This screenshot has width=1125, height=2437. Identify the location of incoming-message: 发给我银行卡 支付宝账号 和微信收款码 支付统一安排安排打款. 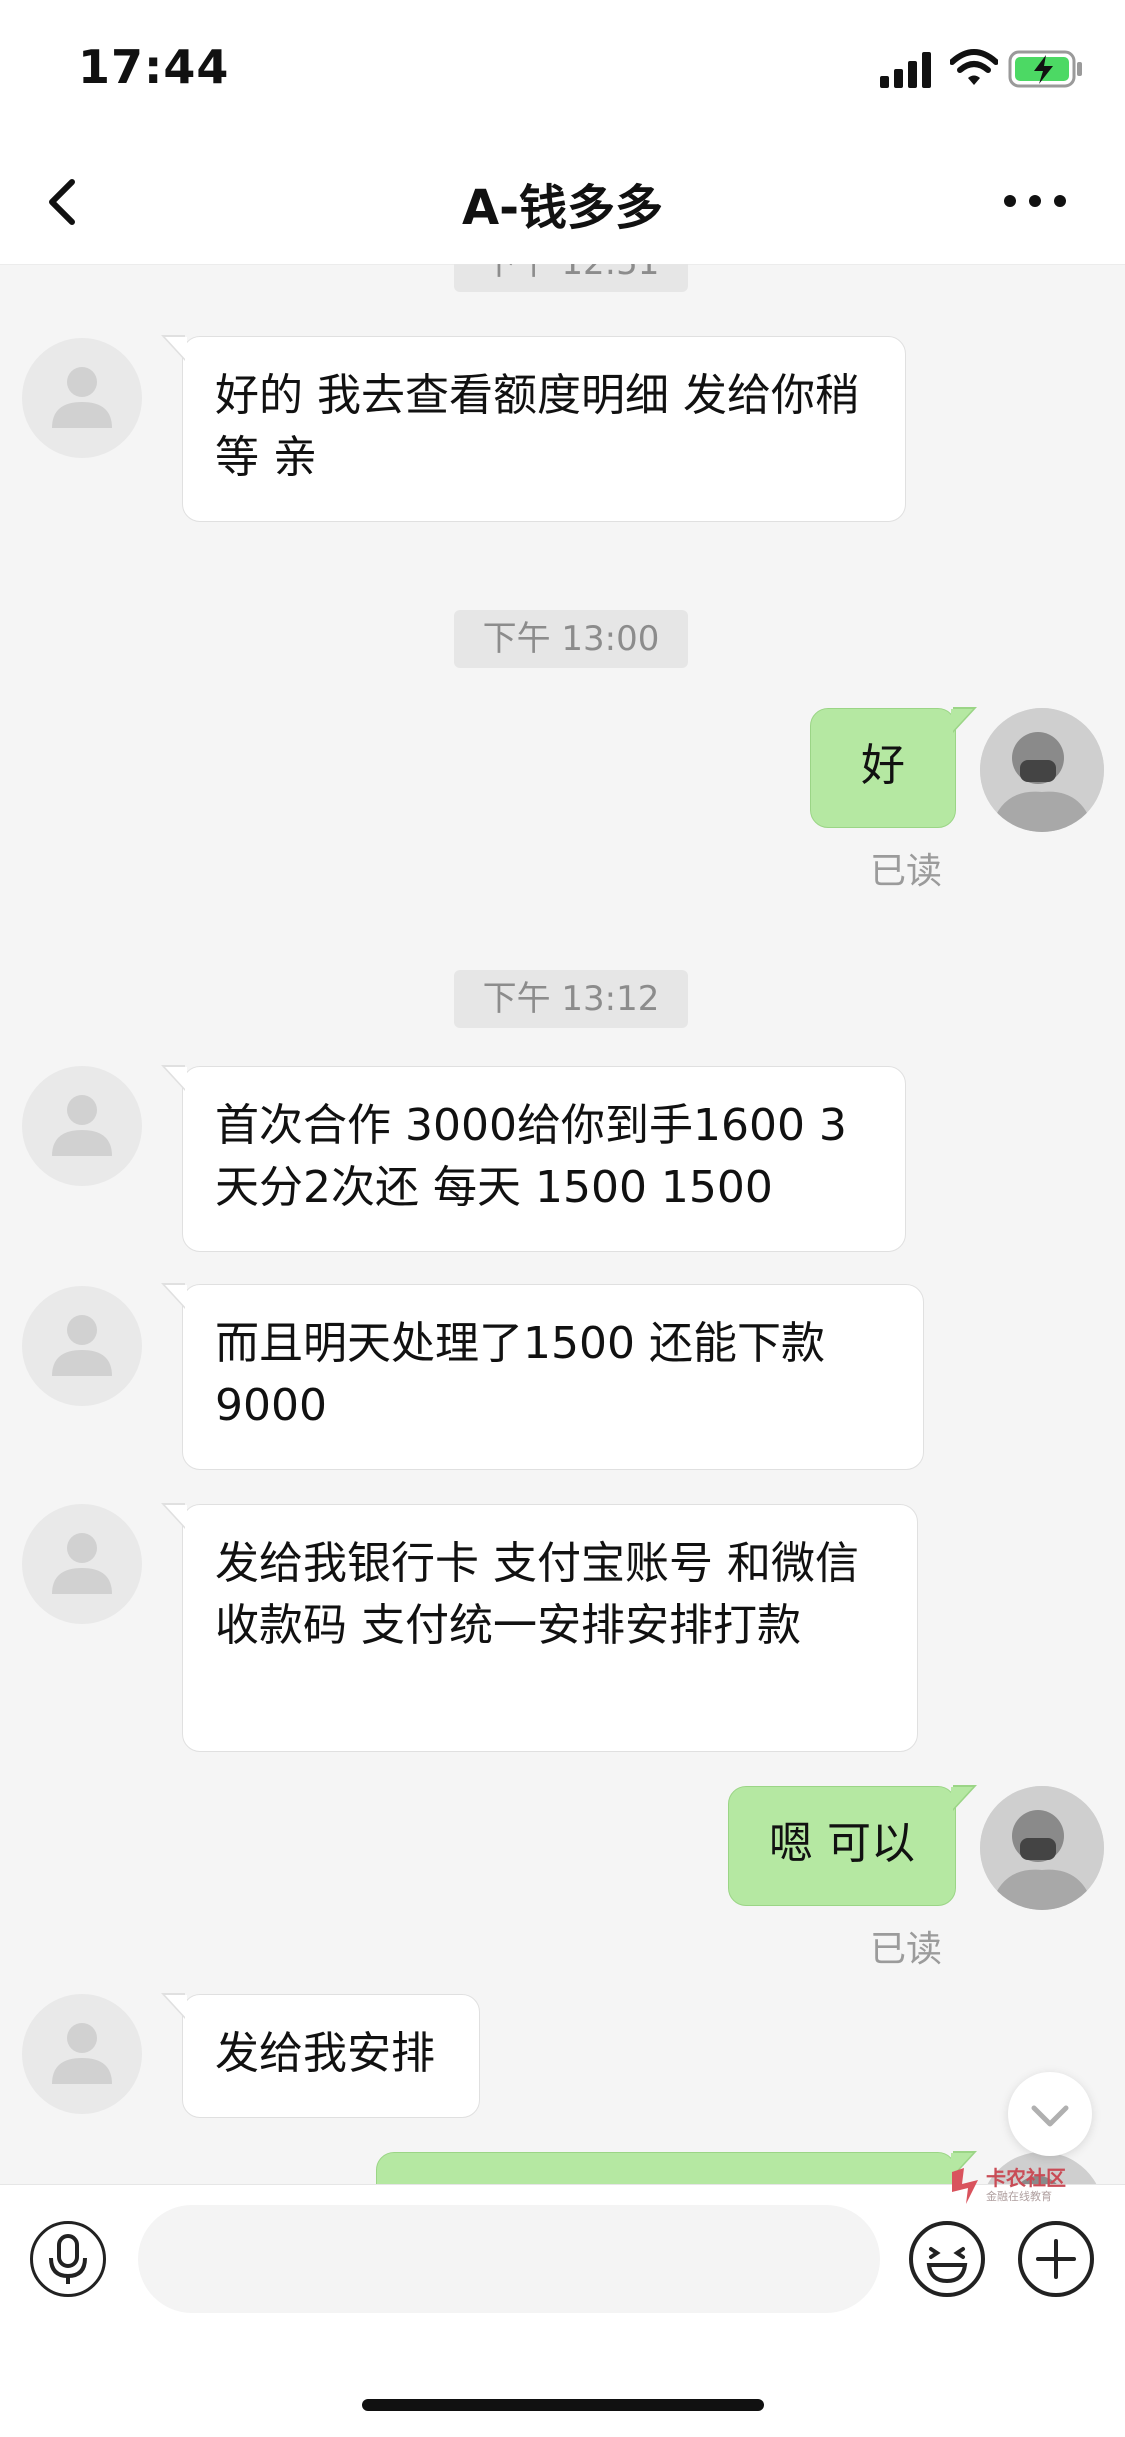
(539, 1627).